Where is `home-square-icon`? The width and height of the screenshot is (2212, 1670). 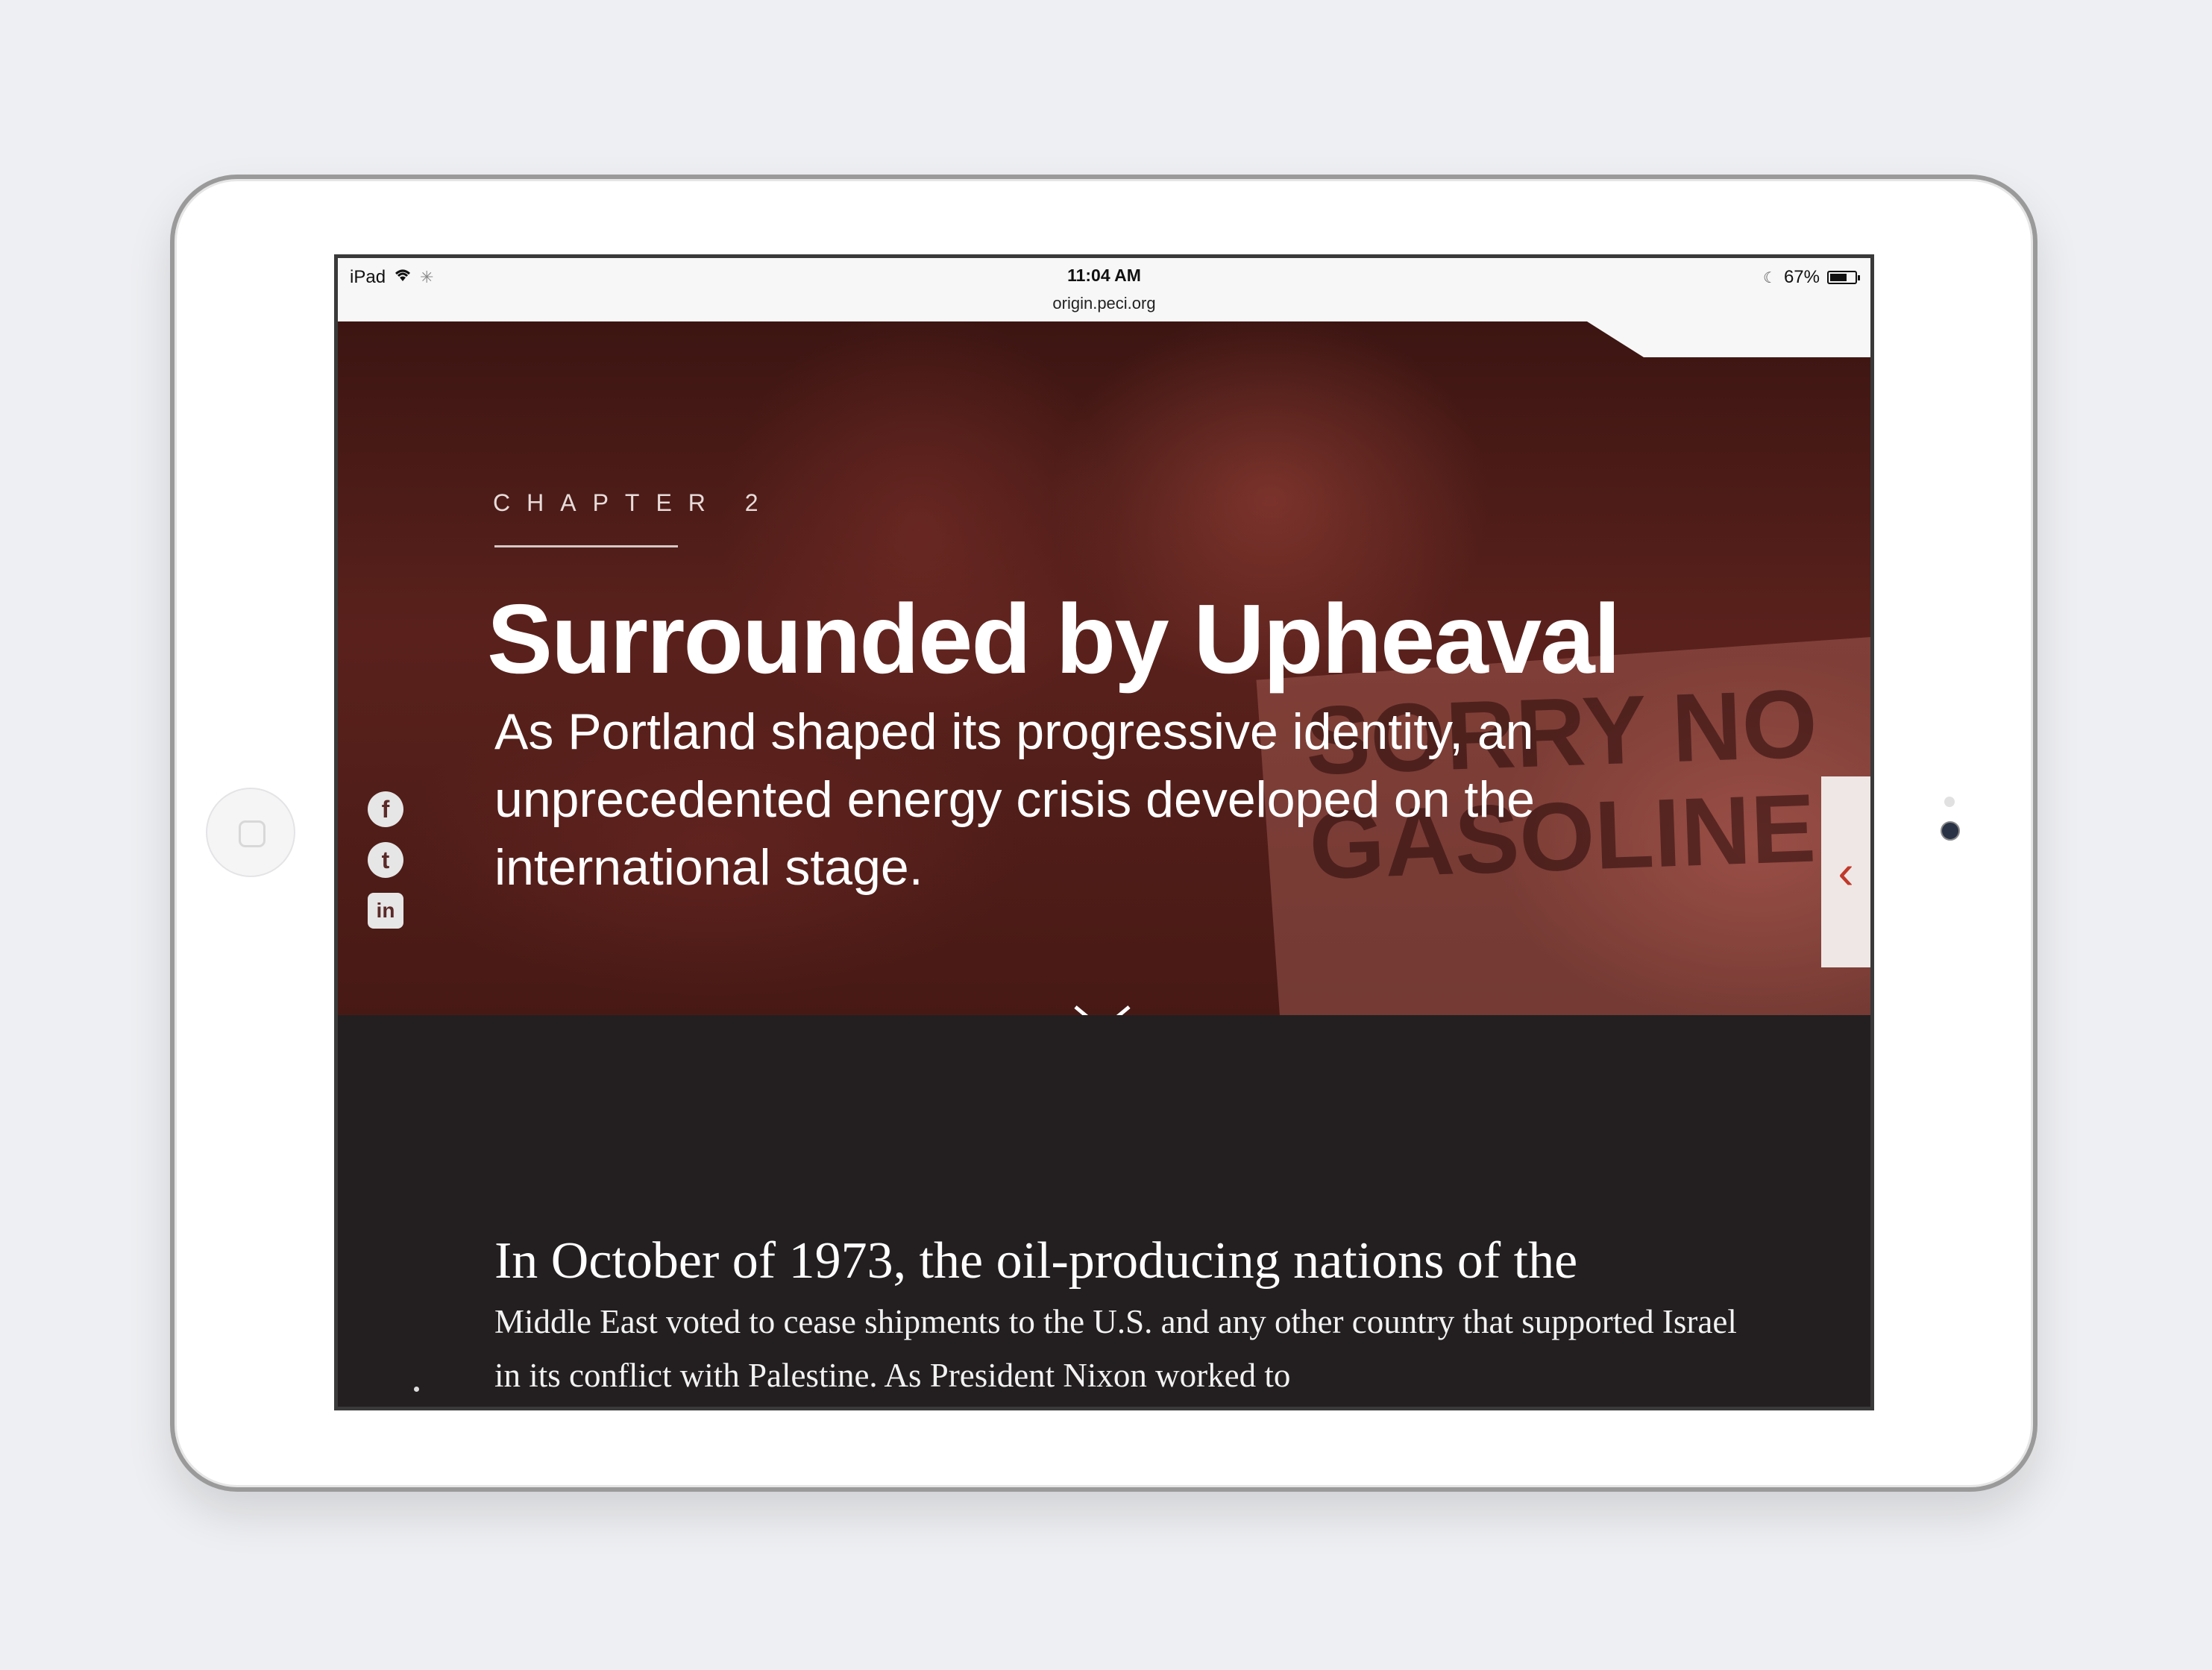 home-square-icon is located at coordinates (252, 833).